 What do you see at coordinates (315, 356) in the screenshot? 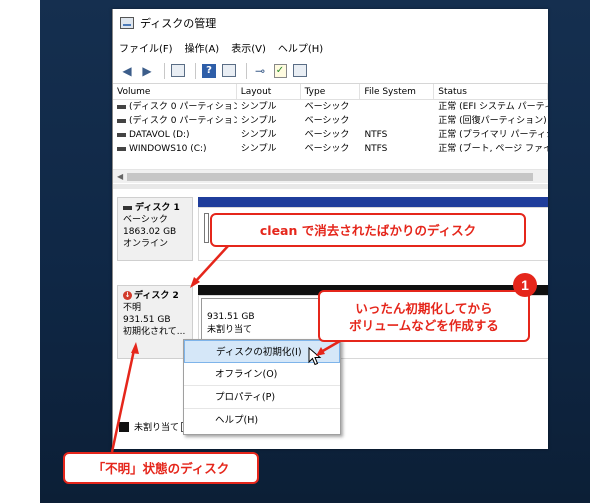
I see `mouse-cursor-icon` at bounding box center [315, 356].